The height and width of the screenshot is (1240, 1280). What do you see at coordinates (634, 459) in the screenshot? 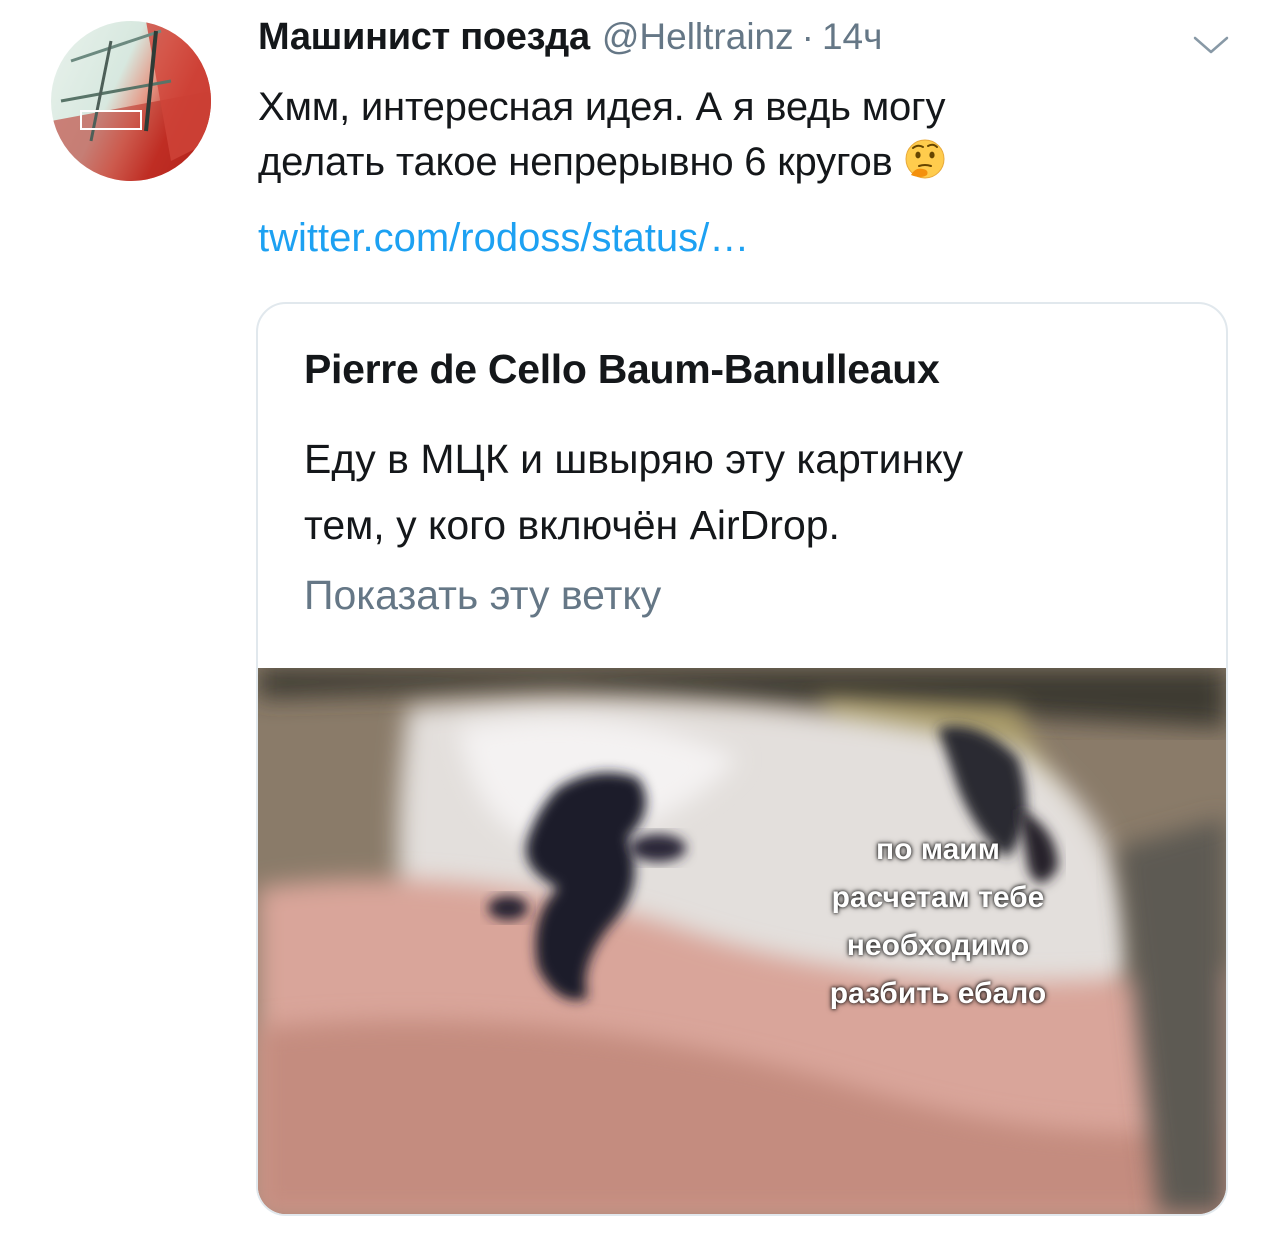
I see `quoted-text-line: Еду в МЦК и швыряю эту картинку` at bounding box center [634, 459].